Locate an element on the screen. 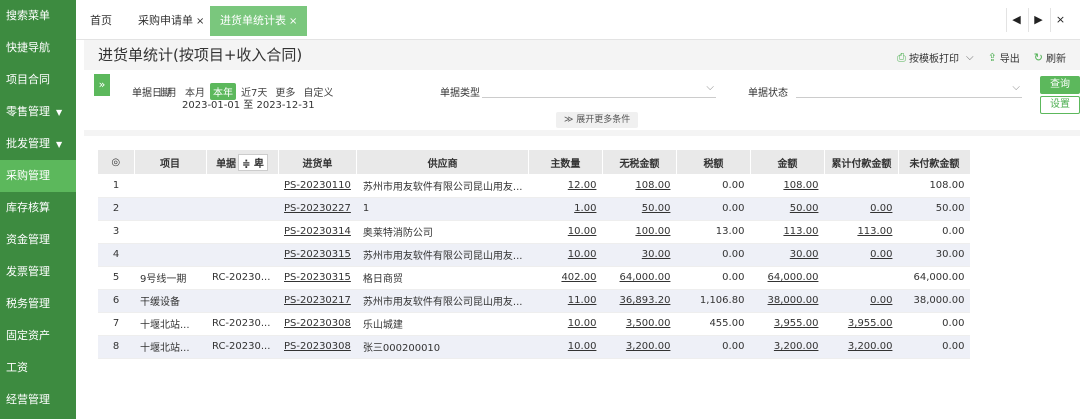 The height and width of the screenshot is (419, 1080). sidebar-item: 批发管理 ▼ is located at coordinates (38, 144).